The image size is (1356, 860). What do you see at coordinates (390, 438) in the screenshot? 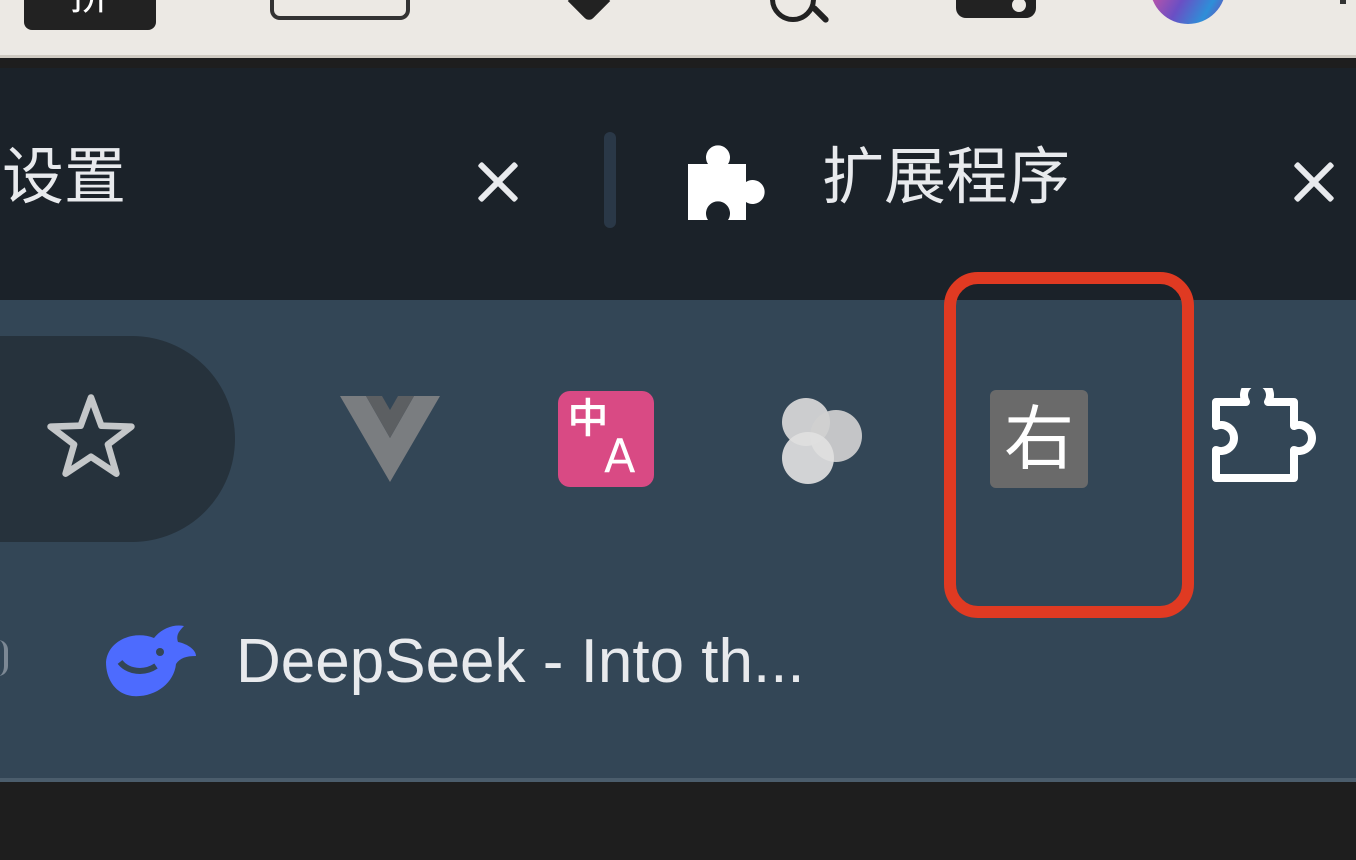
I see `vue-devtools-icon` at bounding box center [390, 438].